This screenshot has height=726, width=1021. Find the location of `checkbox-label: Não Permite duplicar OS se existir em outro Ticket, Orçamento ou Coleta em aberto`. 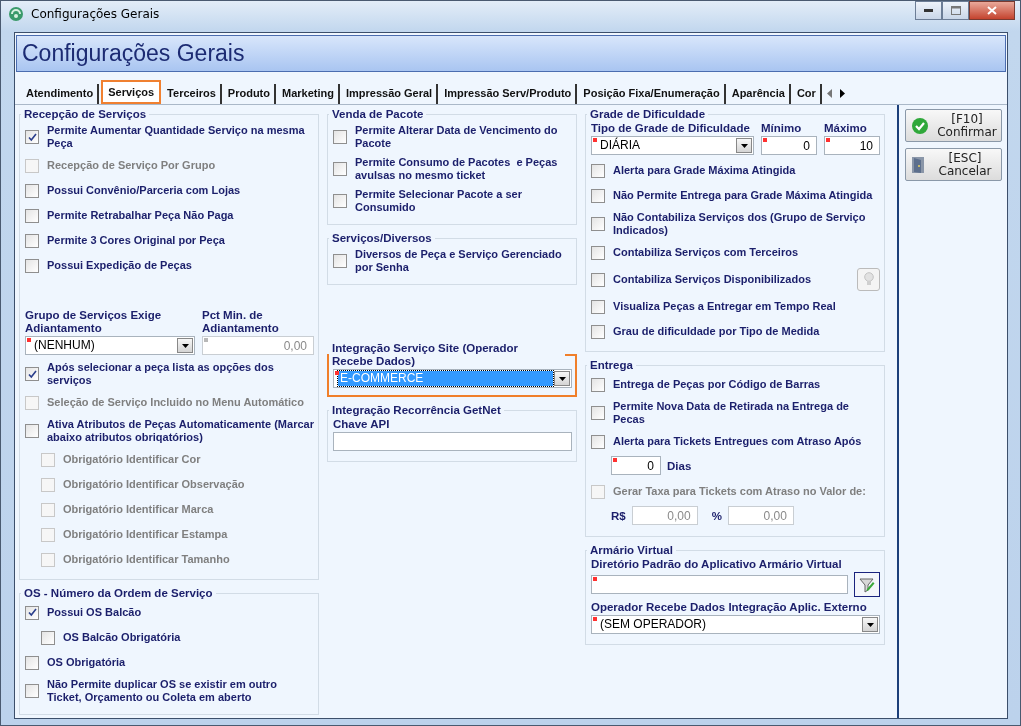

checkbox-label: Não Permite duplicar OS se existir em outro Ticket, Orçamento ou Coleta em aberto is located at coordinates (162, 691).